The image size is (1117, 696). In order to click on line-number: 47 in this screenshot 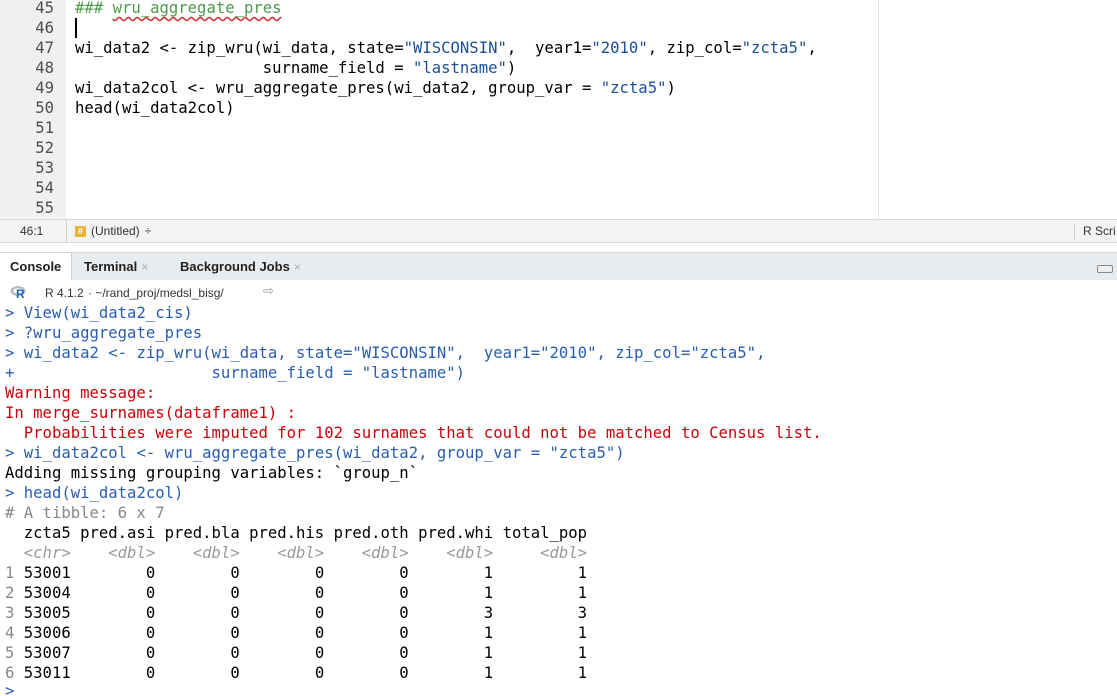, I will do `click(44, 48)`.